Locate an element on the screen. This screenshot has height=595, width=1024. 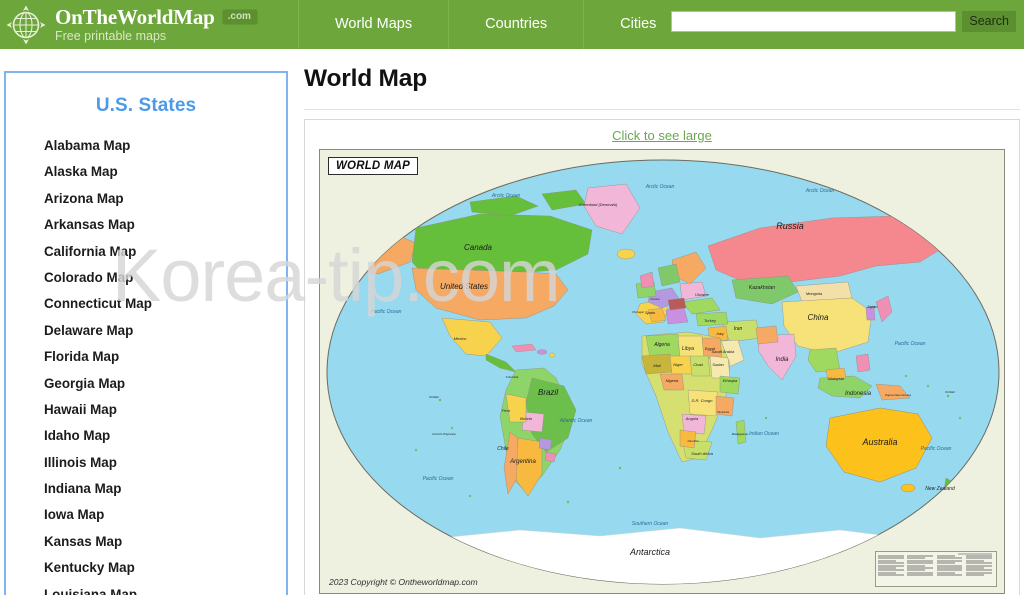
map-label: Antarctica is located at coordinates (649, 552).